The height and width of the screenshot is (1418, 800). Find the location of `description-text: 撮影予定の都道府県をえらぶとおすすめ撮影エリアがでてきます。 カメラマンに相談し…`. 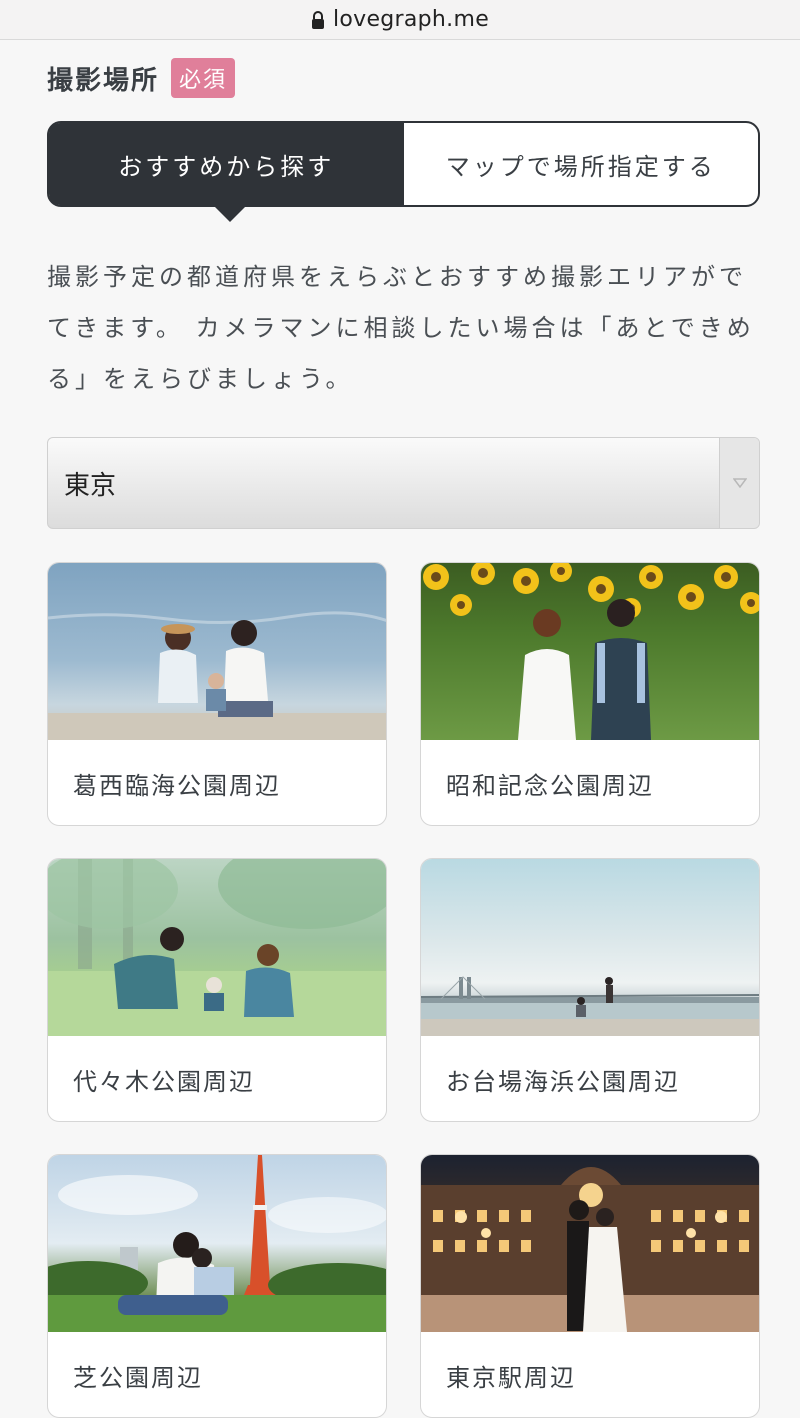

description-text: 撮影予定の都道府県をえらぶとおすすめ撮影エリアがでてきます。 カメラマンに相談し… is located at coordinates (401, 328).